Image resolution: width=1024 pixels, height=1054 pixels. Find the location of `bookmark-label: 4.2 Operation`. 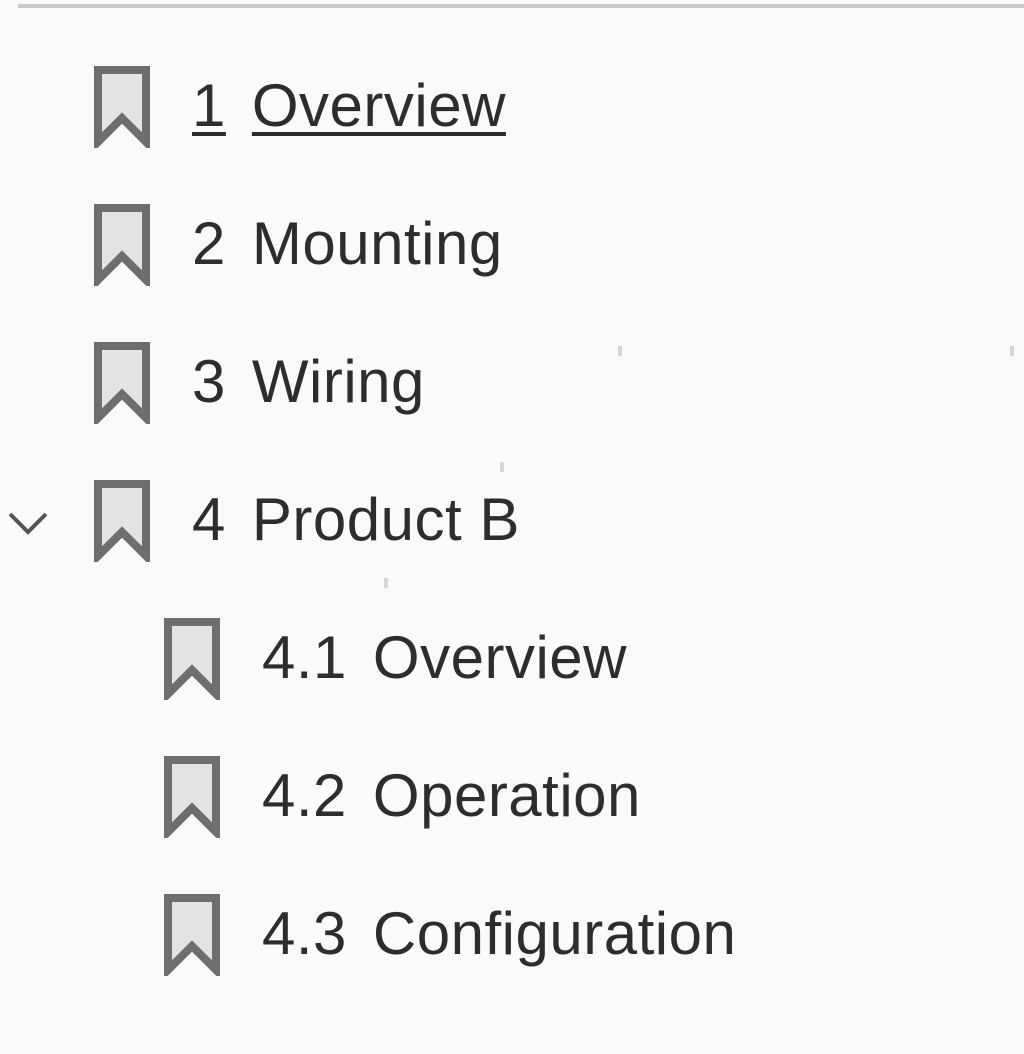

bookmark-label: 4.2 Operation is located at coordinates (451, 795).